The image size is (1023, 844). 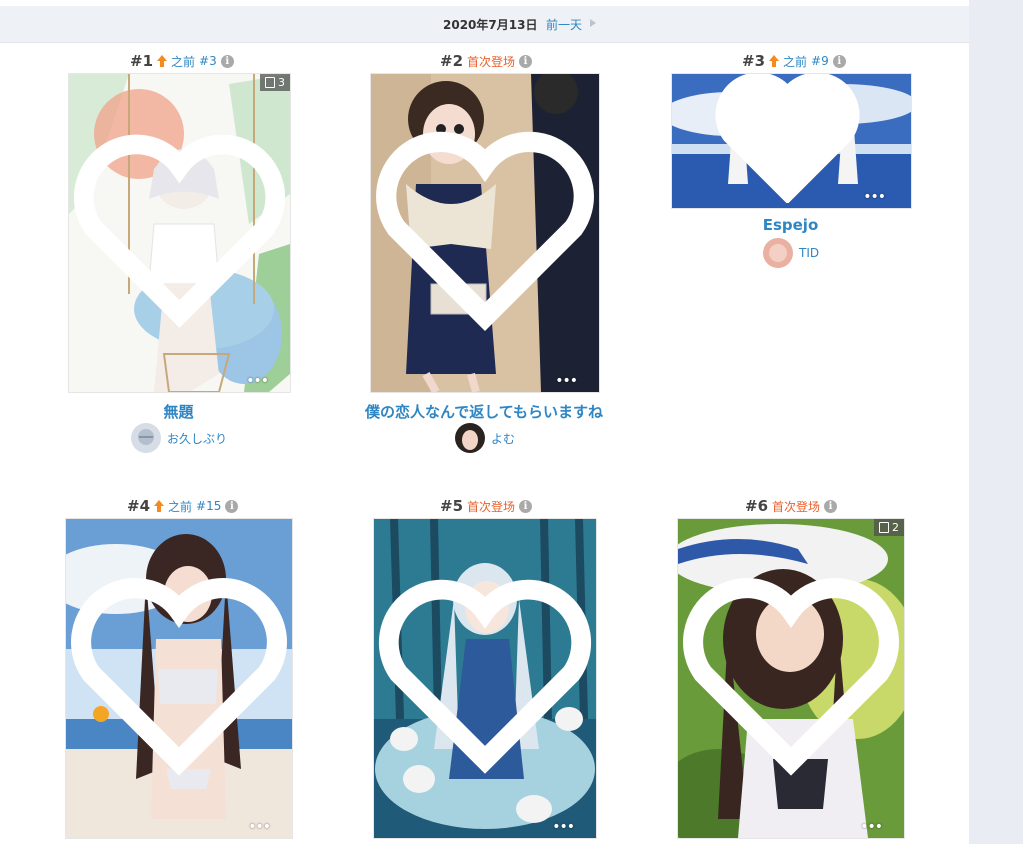 I want to click on prev-rank-value: #3, so click(x=208, y=61).